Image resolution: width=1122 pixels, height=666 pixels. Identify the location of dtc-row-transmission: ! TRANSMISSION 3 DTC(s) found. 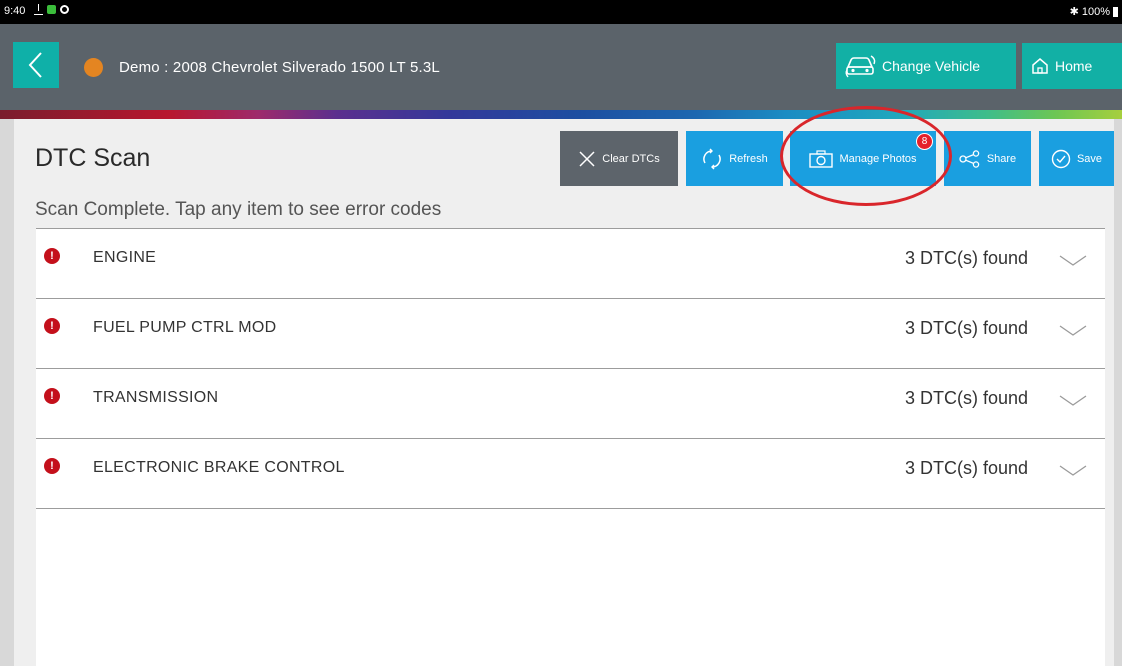
(570, 404).